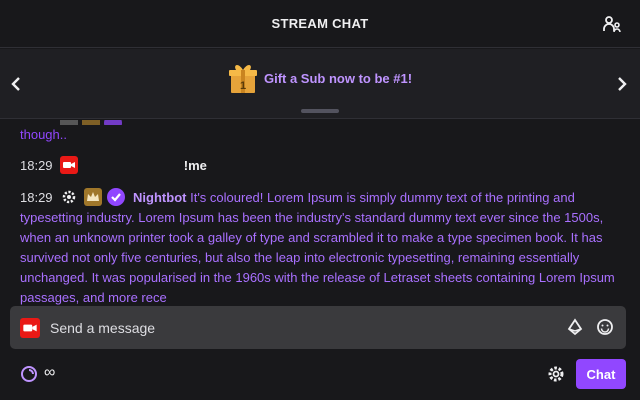 The image size is (640, 400). I want to click on settings-gear-icon, so click(556, 374).